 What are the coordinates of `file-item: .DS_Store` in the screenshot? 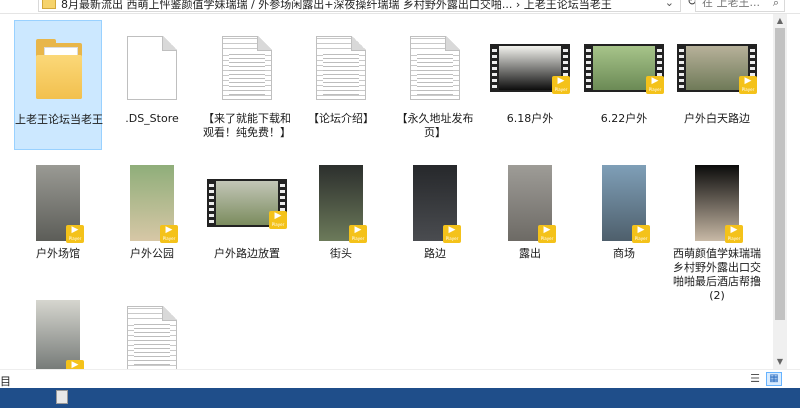 It's located at (152, 85).